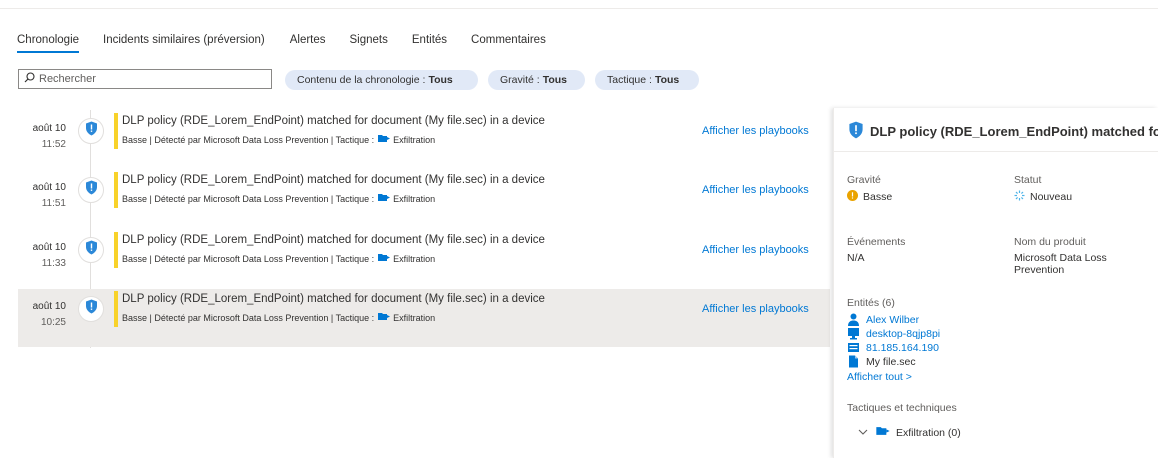  I want to click on file-icon, so click(853, 361).